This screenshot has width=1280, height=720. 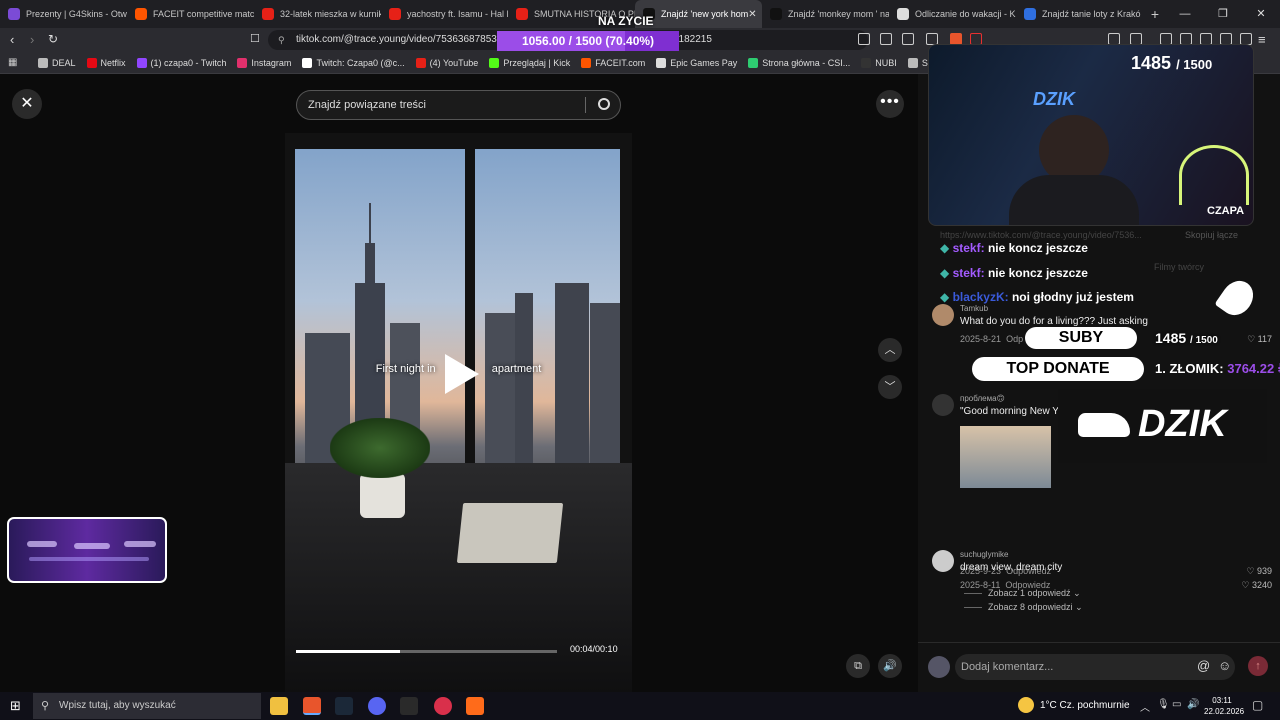 I want to click on cam-label: CZAPA, so click(x=1226, y=211).